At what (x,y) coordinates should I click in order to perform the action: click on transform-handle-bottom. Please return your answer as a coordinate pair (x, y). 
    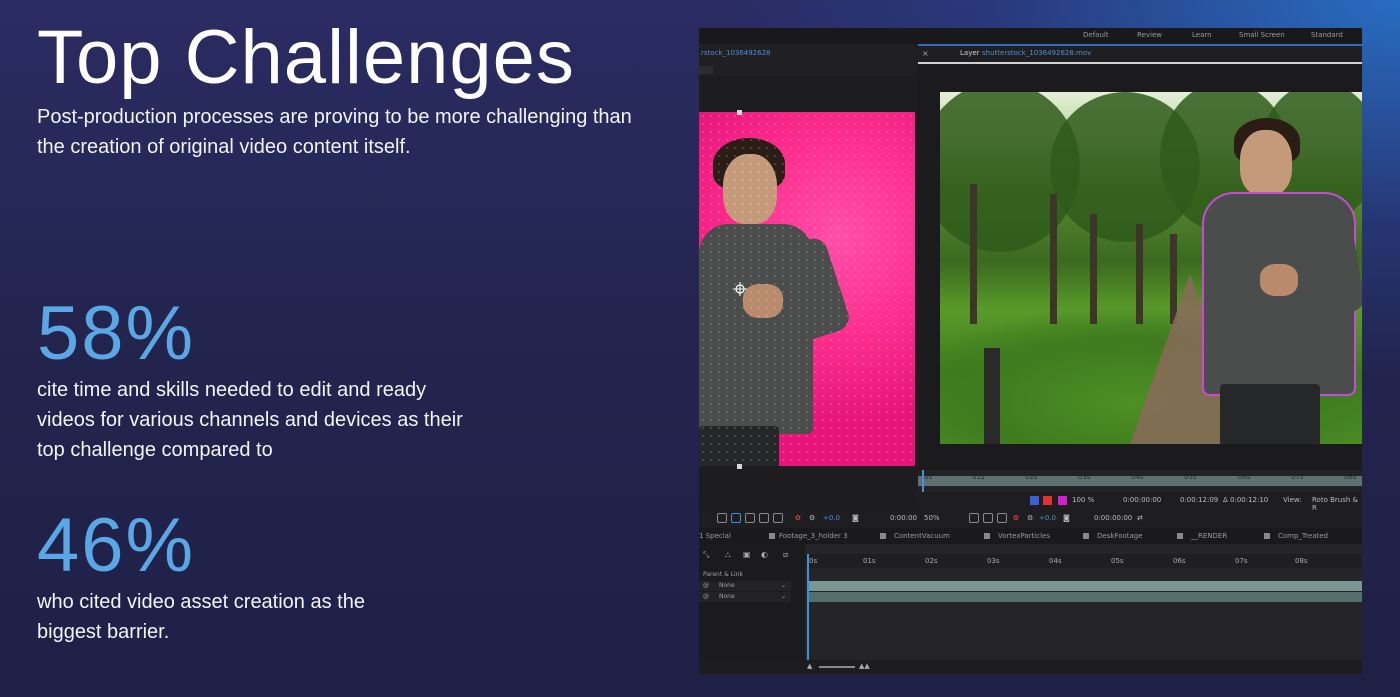
    Looking at the image, I should click on (739, 466).